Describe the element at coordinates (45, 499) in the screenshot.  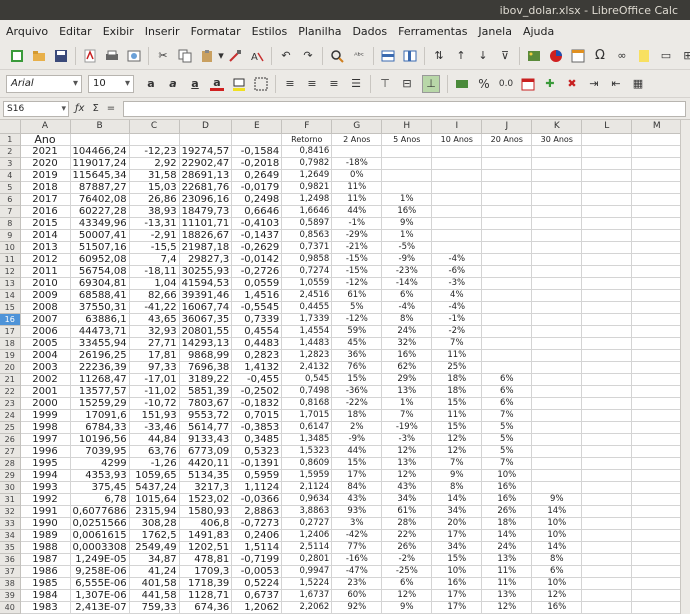
I see `cell: 1992` at that location.